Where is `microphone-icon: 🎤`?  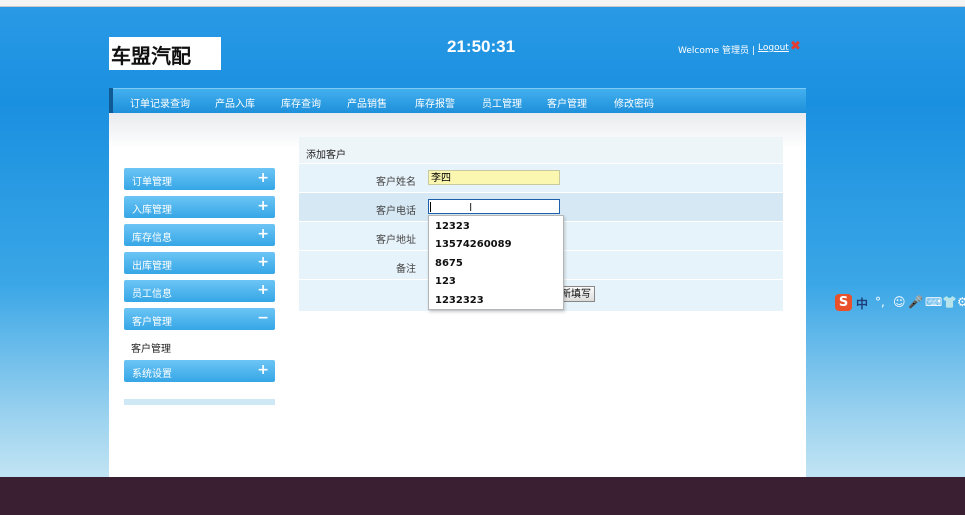
microphone-icon: 🎤 is located at coordinates (915, 302).